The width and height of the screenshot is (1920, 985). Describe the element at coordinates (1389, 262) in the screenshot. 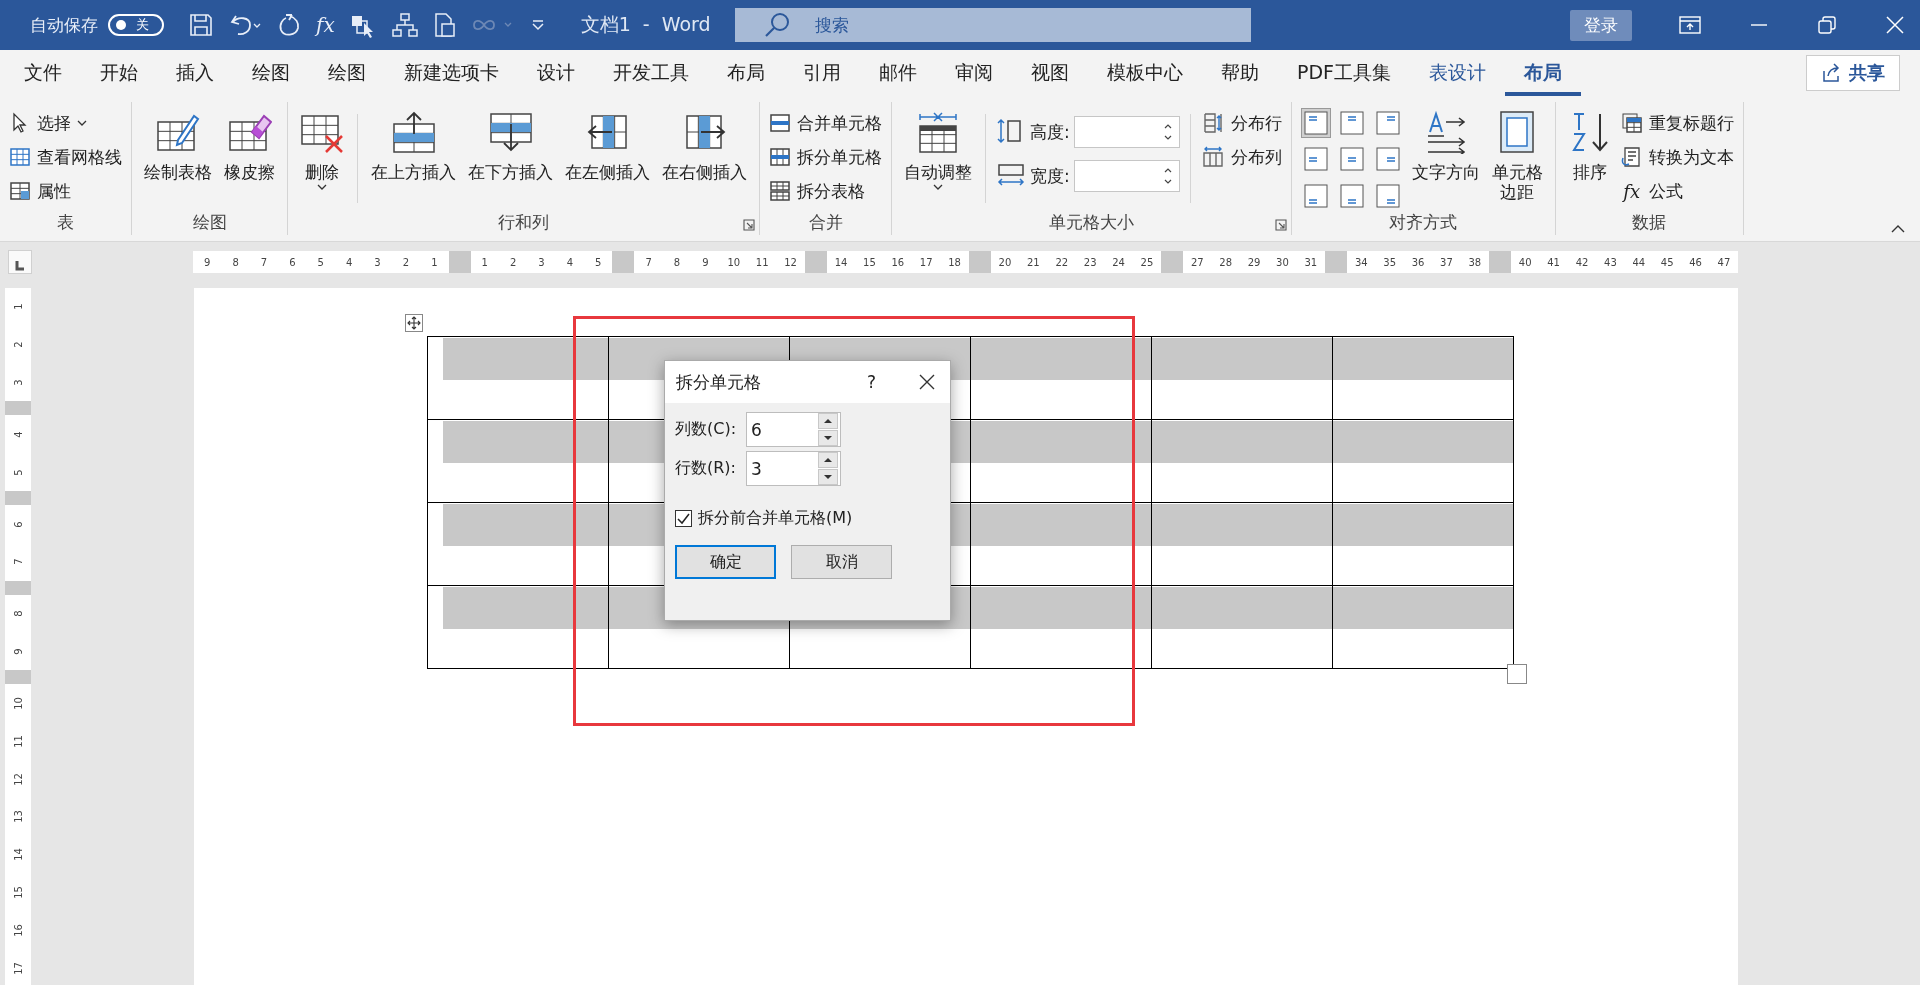

I see `ruler-number: 35` at that location.